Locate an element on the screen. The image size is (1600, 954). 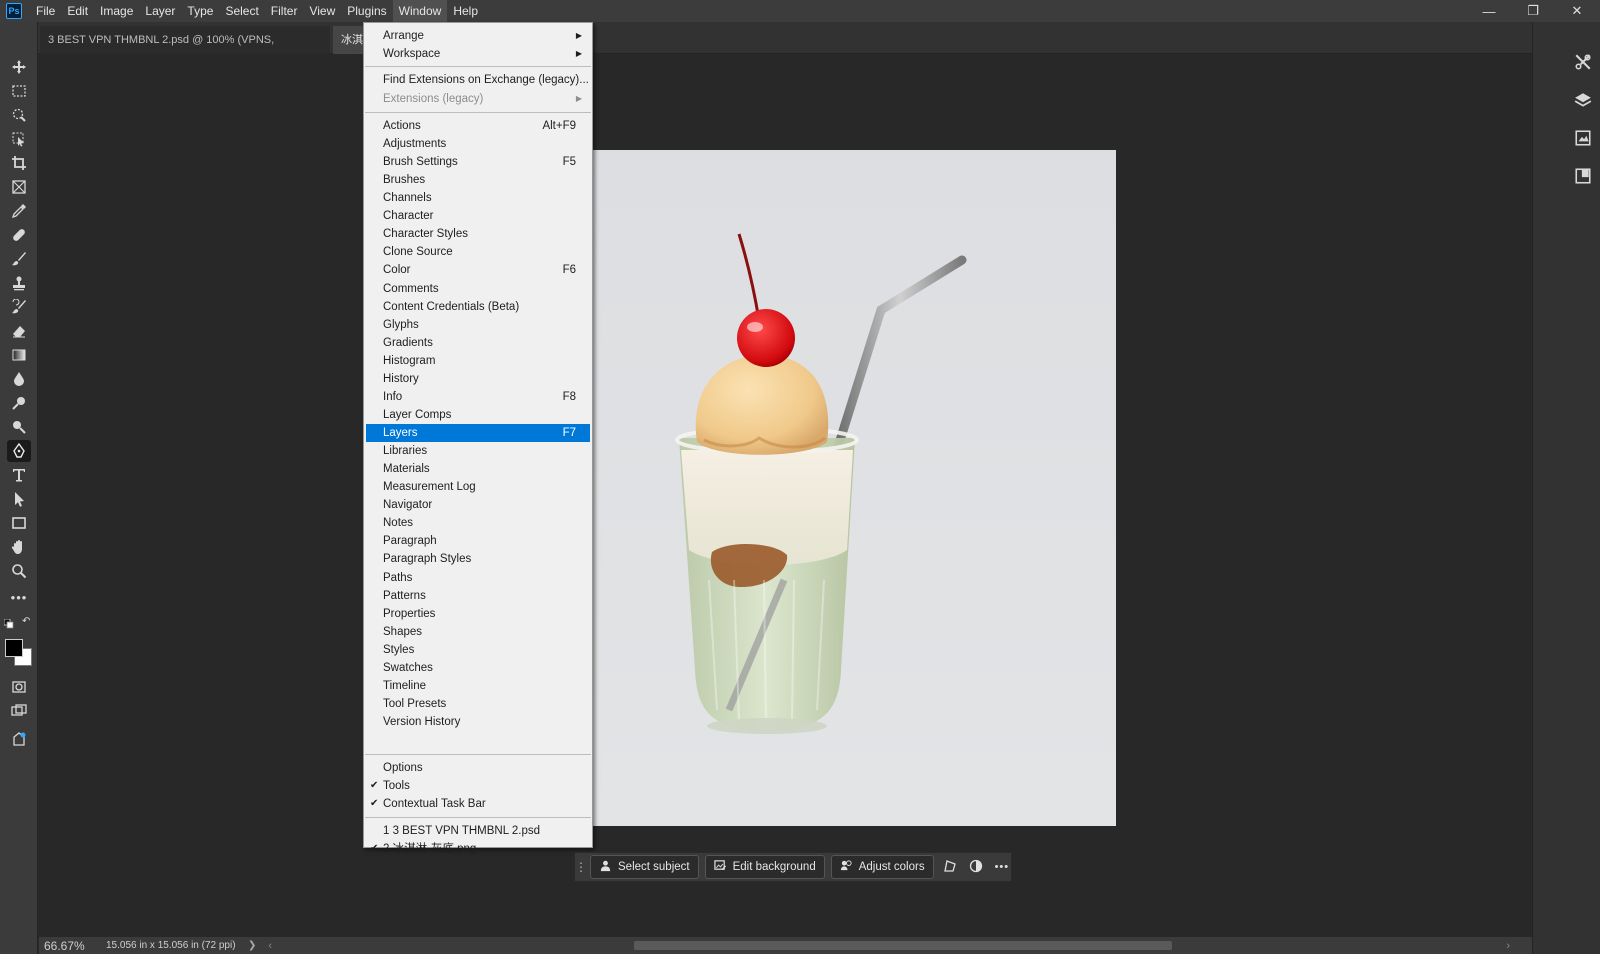
menu-item-document-2: ✔ 2 冰淇淋-灰底.png is located at coordinates (478, 849).